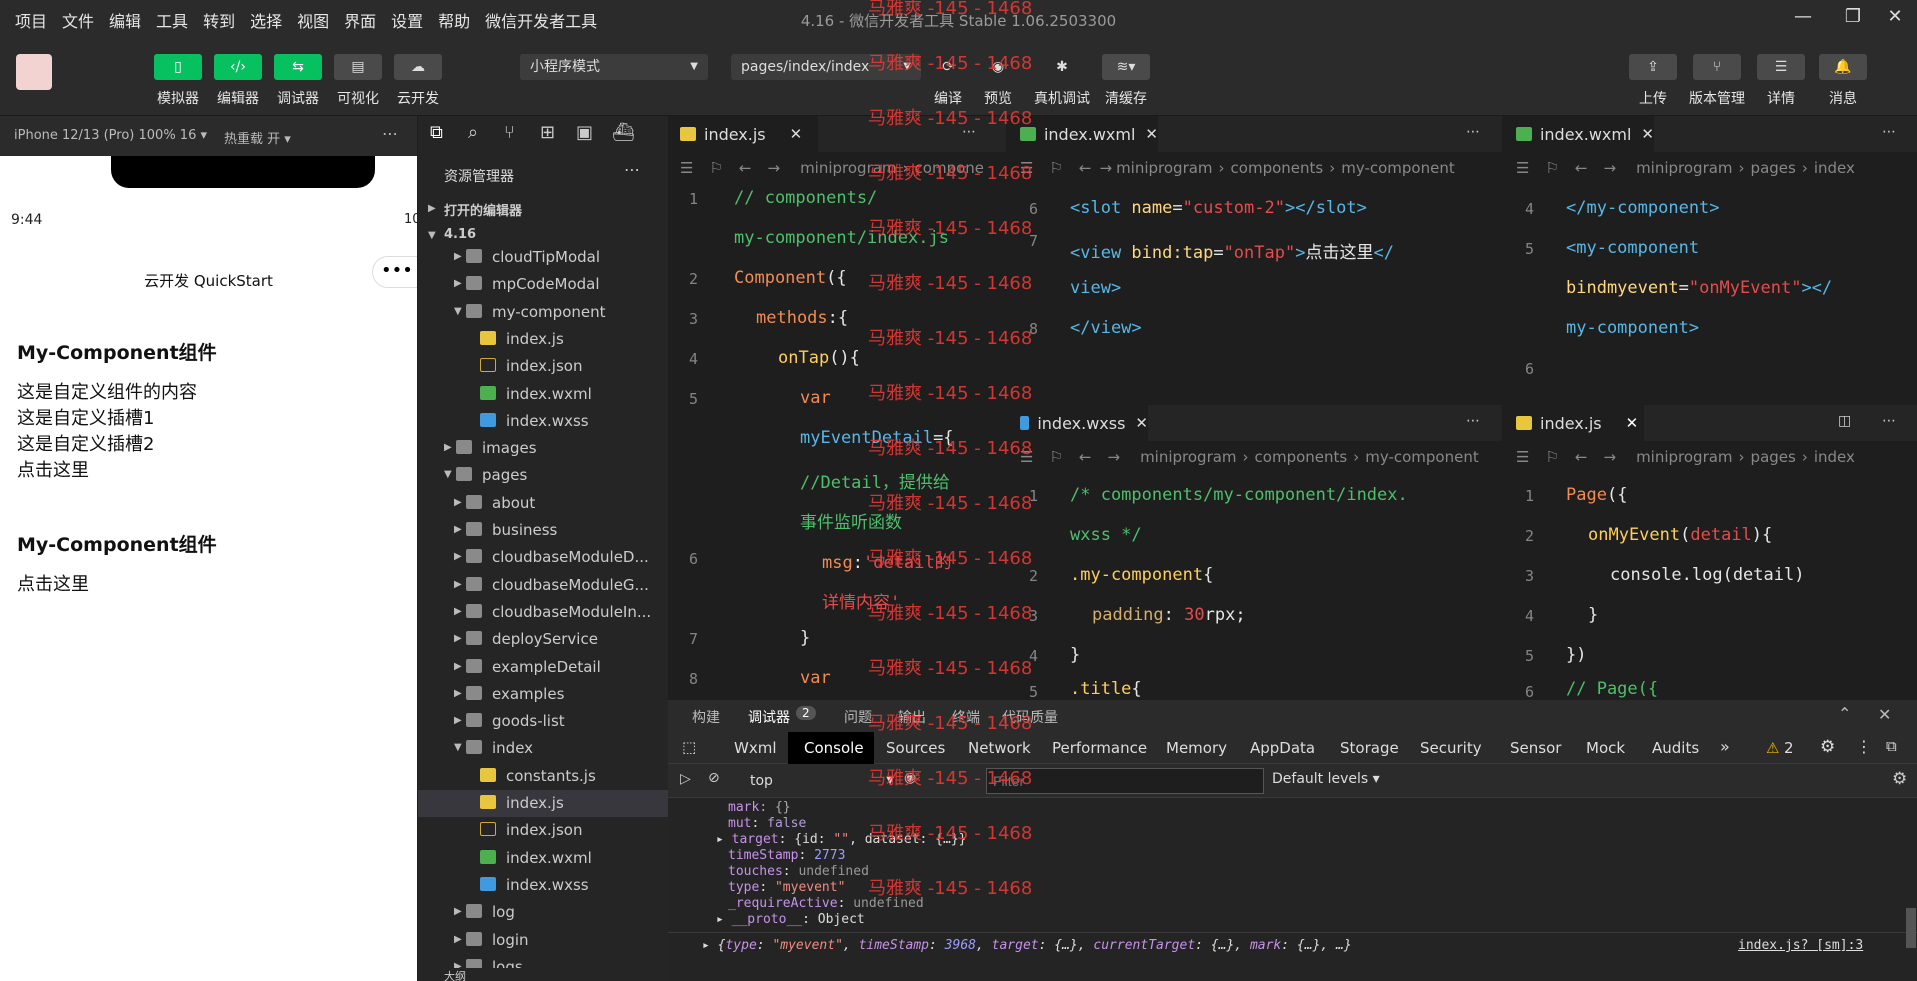 This screenshot has height=981, width=1917. What do you see at coordinates (110, 135) in the screenshot?
I see `device-select: iPhone 12/13 (Pro) 100% 16 ▾` at bounding box center [110, 135].